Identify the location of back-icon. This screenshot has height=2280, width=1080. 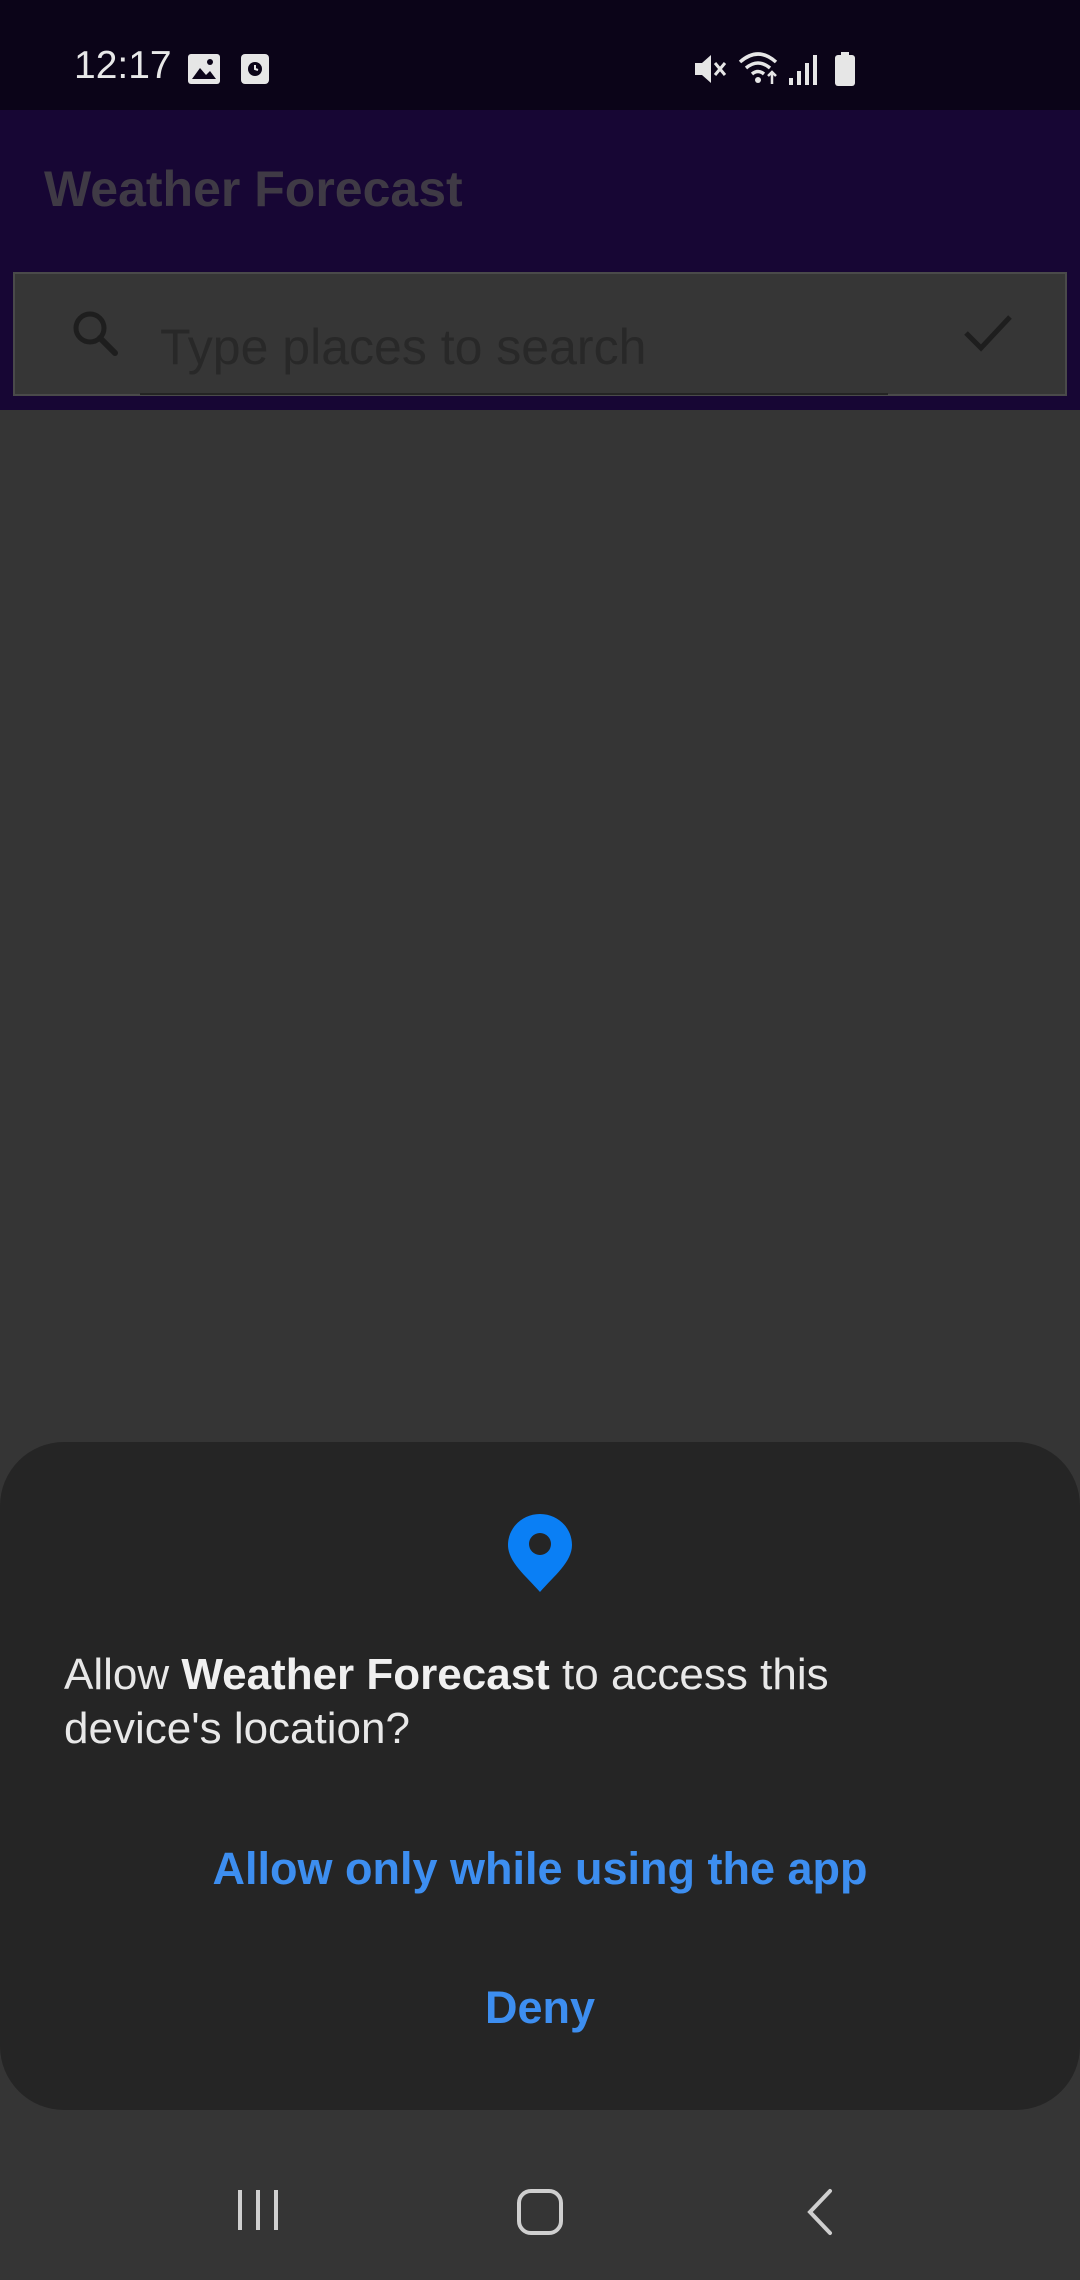
(820, 2214).